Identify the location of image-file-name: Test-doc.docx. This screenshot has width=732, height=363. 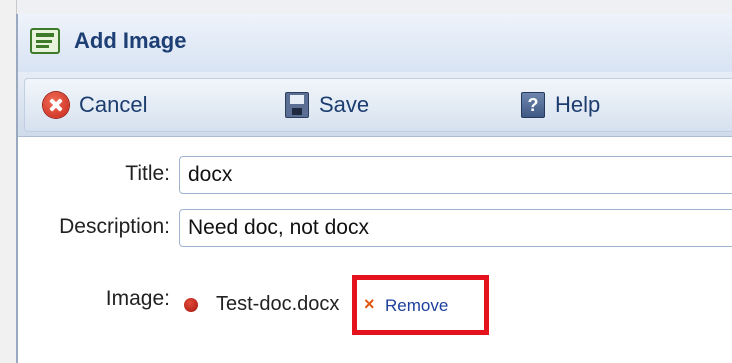
(278, 304).